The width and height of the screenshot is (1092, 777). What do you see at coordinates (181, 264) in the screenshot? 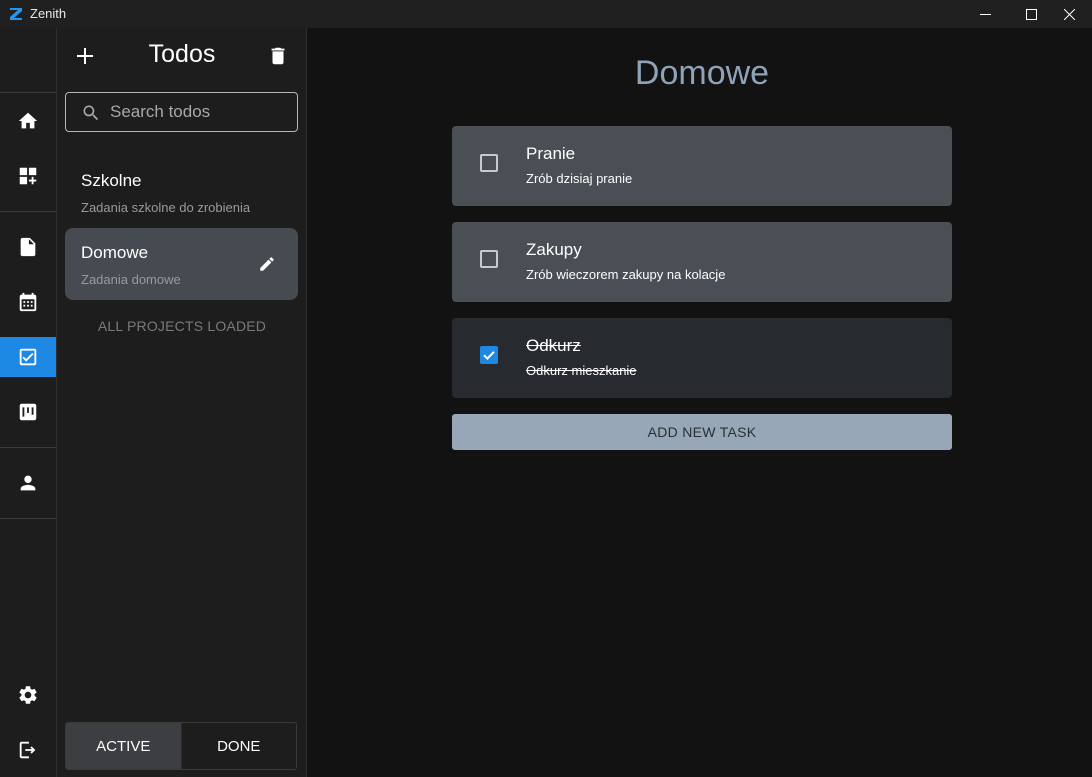
I see `project-item-domowe: Domowe Zadania domowe` at bounding box center [181, 264].